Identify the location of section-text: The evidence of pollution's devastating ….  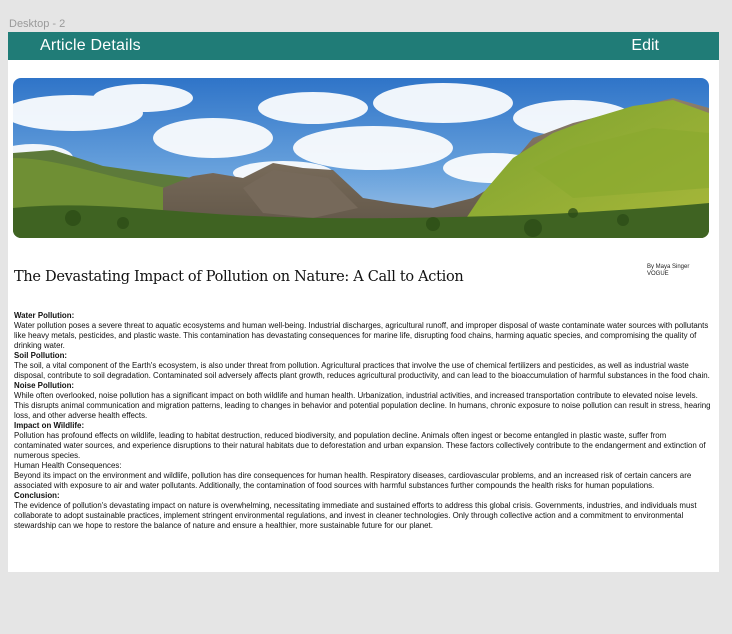
(355, 515).